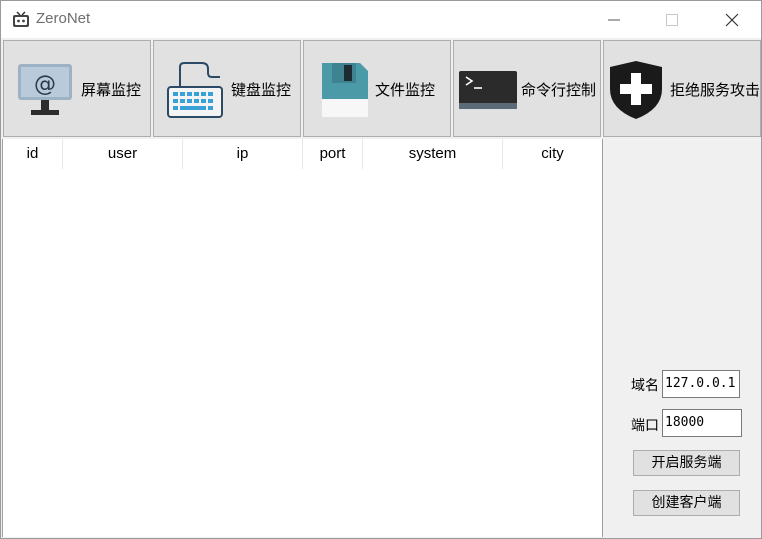 The image size is (762, 539). I want to click on maximize-button, so click(672, 19).